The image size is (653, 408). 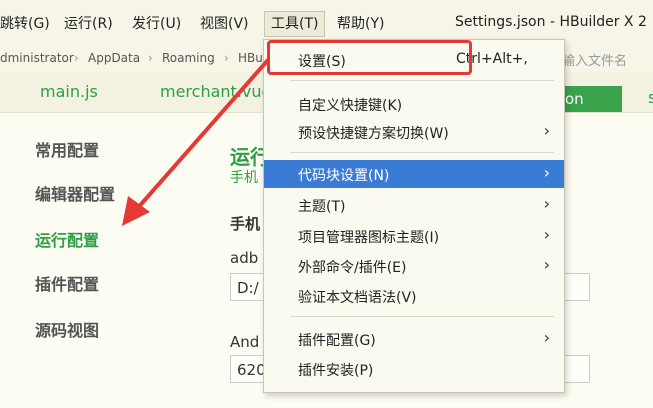 I want to click on annotation-arrow-icon, so click(x=196, y=142).